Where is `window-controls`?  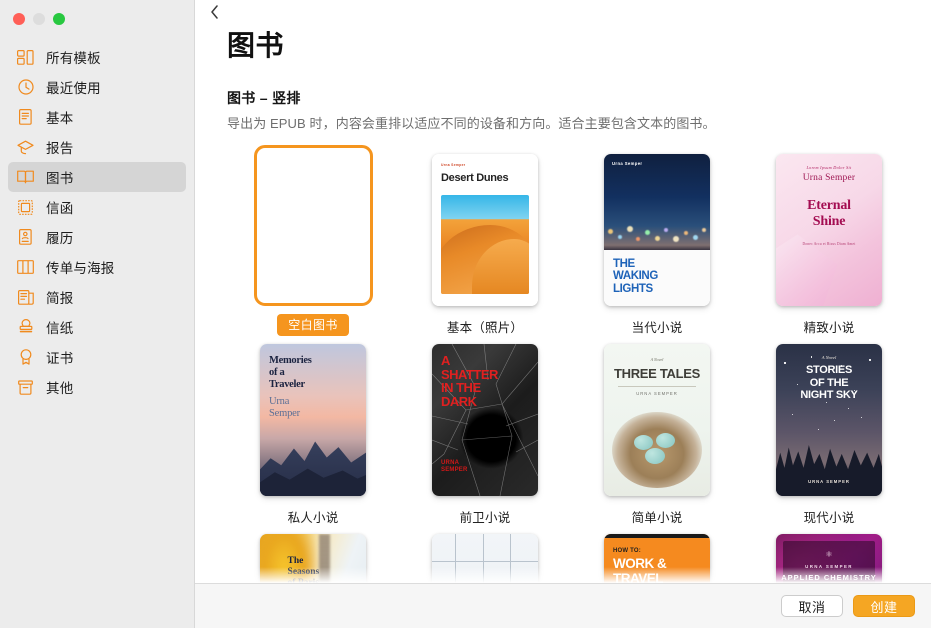 window-controls is located at coordinates (97, 13).